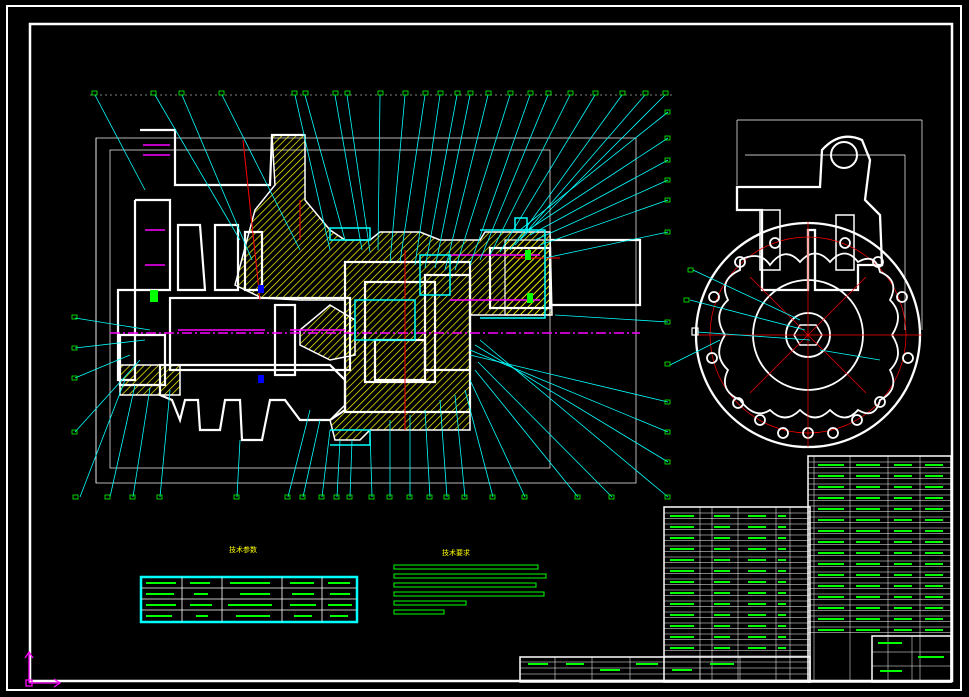 This screenshot has width=969, height=697. I want to click on technical-requirements-text, so click(470, 589).